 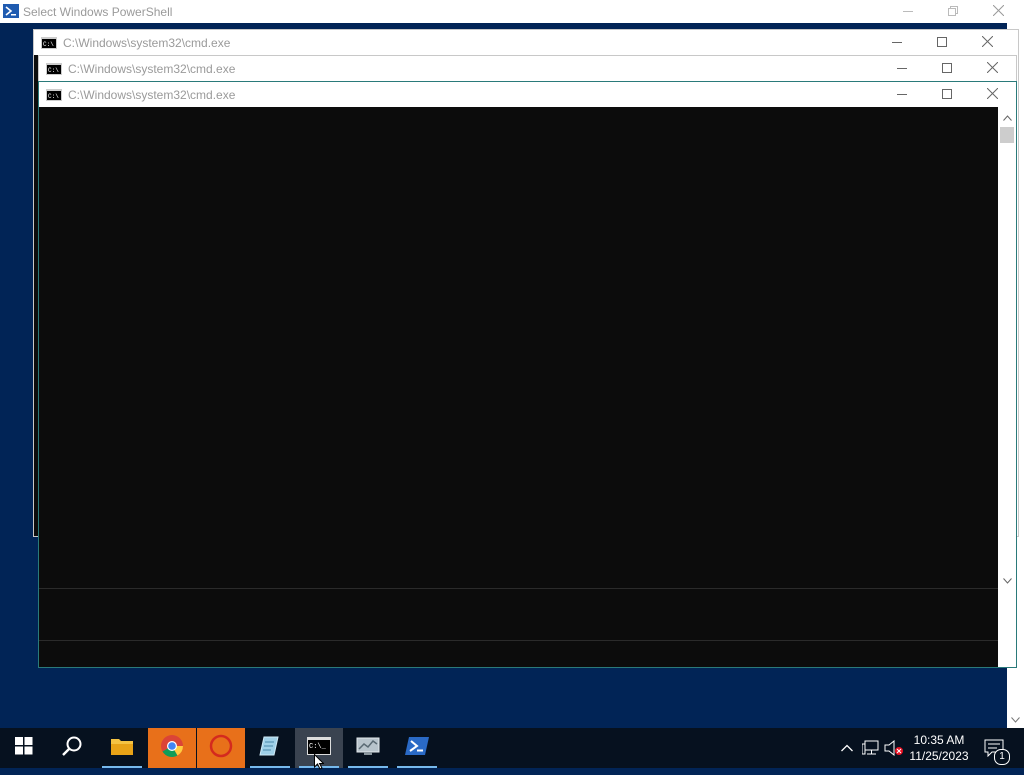 I want to click on windows-start-icon, so click(x=24, y=748).